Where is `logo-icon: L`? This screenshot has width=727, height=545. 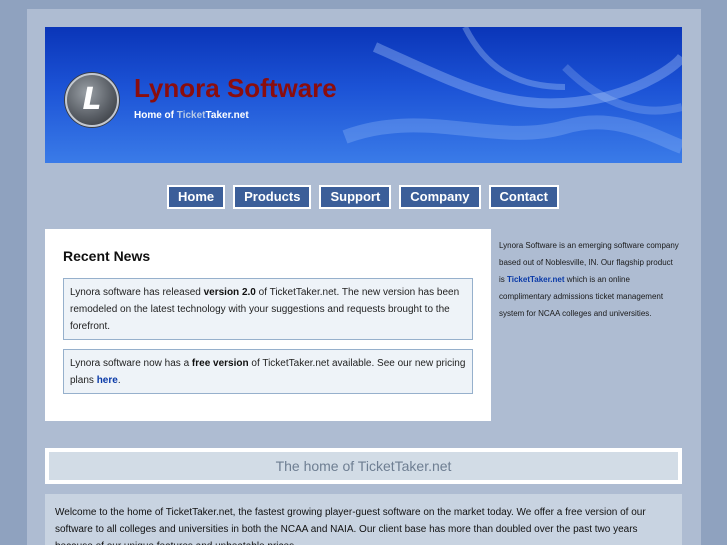
logo-icon: L is located at coordinates (92, 100).